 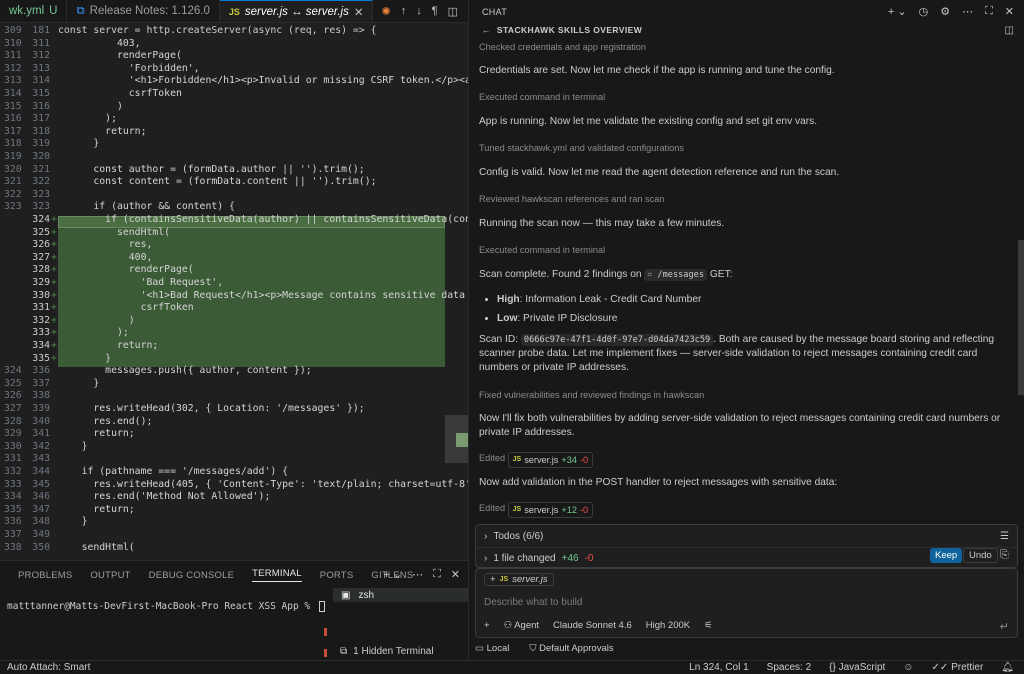 What do you see at coordinates (234, 308) in the screenshot?
I see `code-line: 331 + csrfToken` at bounding box center [234, 308].